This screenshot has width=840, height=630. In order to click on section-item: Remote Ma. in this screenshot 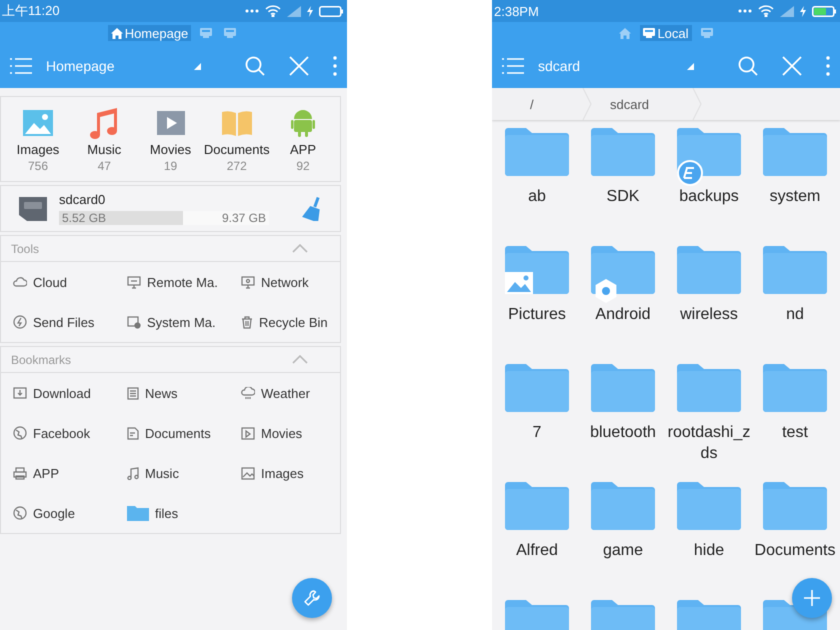, I will do `click(182, 282)`.